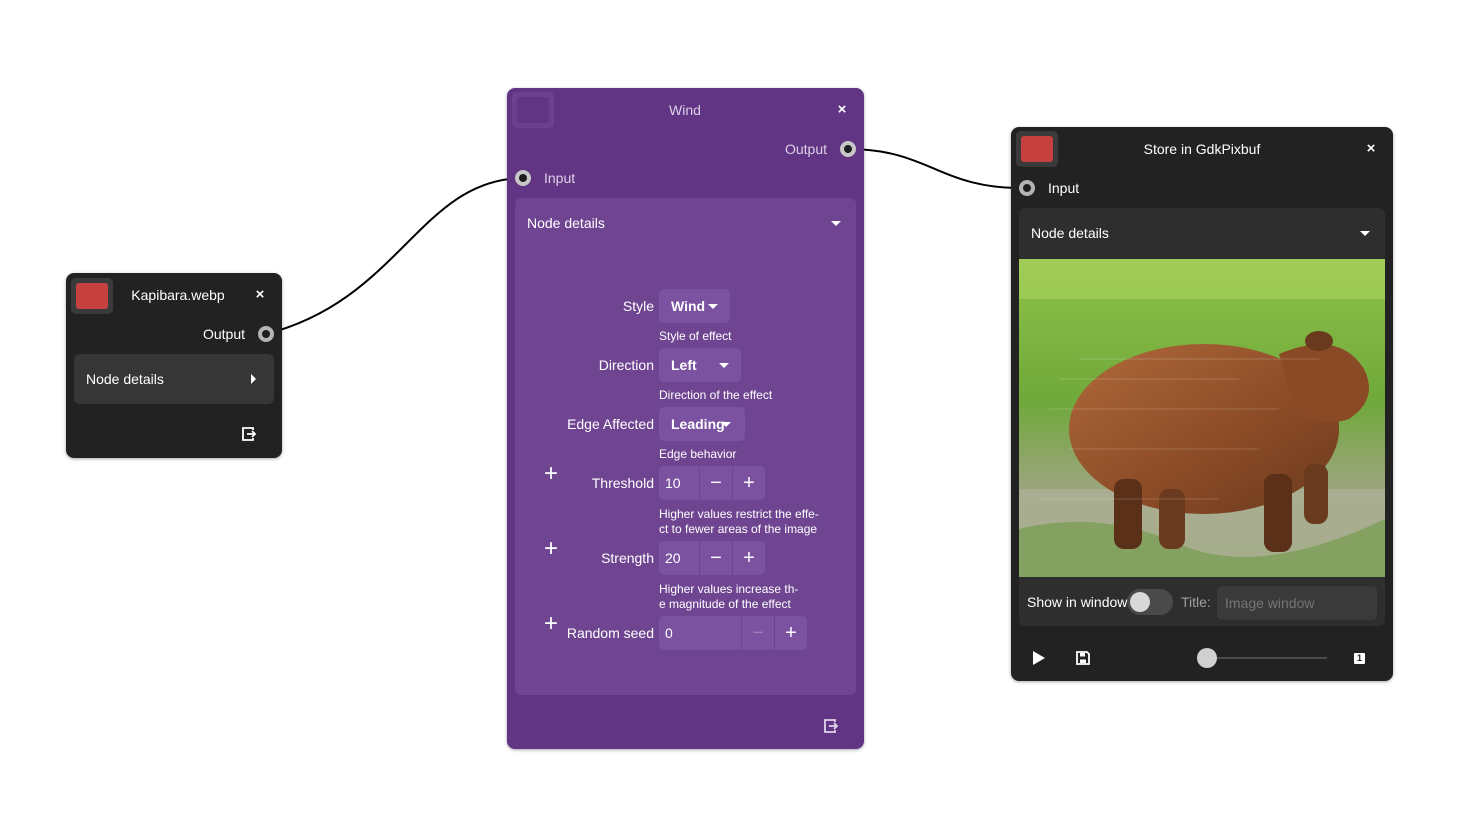  I want to click on wind-input-port, so click(523, 178).